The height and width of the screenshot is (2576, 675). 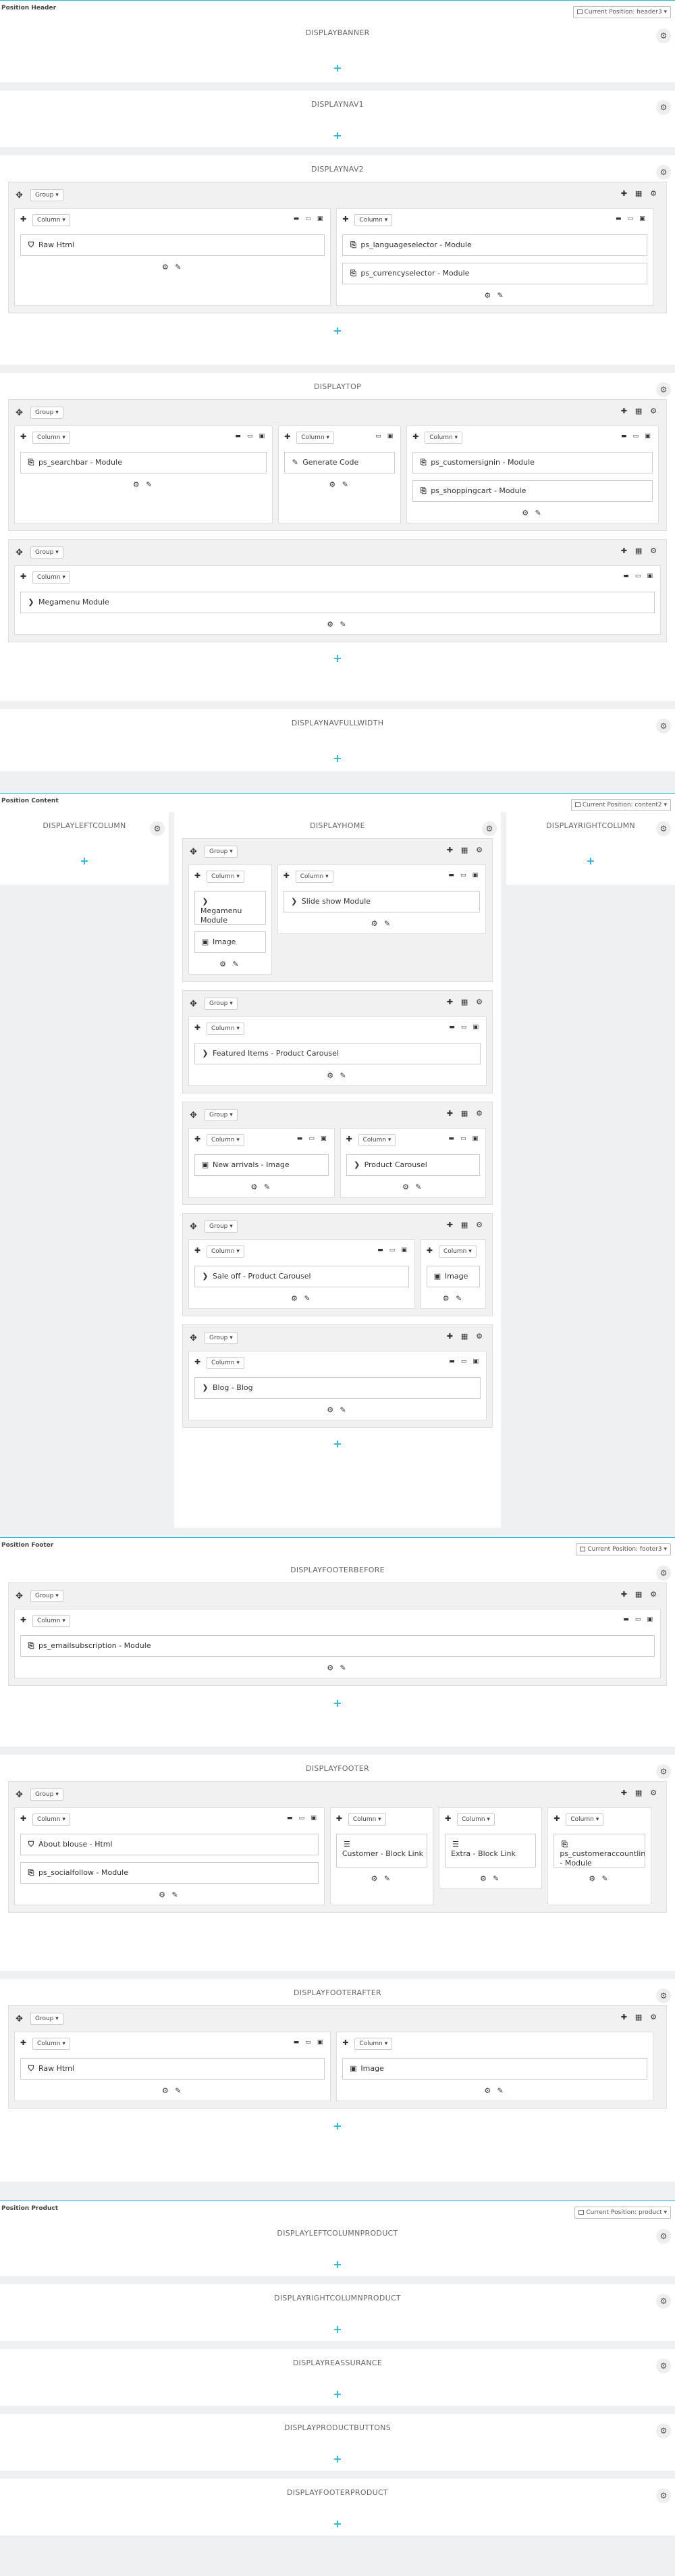 What do you see at coordinates (623, 1549) in the screenshot?
I see `position-select: Current Position: footer3 ▾` at bounding box center [623, 1549].